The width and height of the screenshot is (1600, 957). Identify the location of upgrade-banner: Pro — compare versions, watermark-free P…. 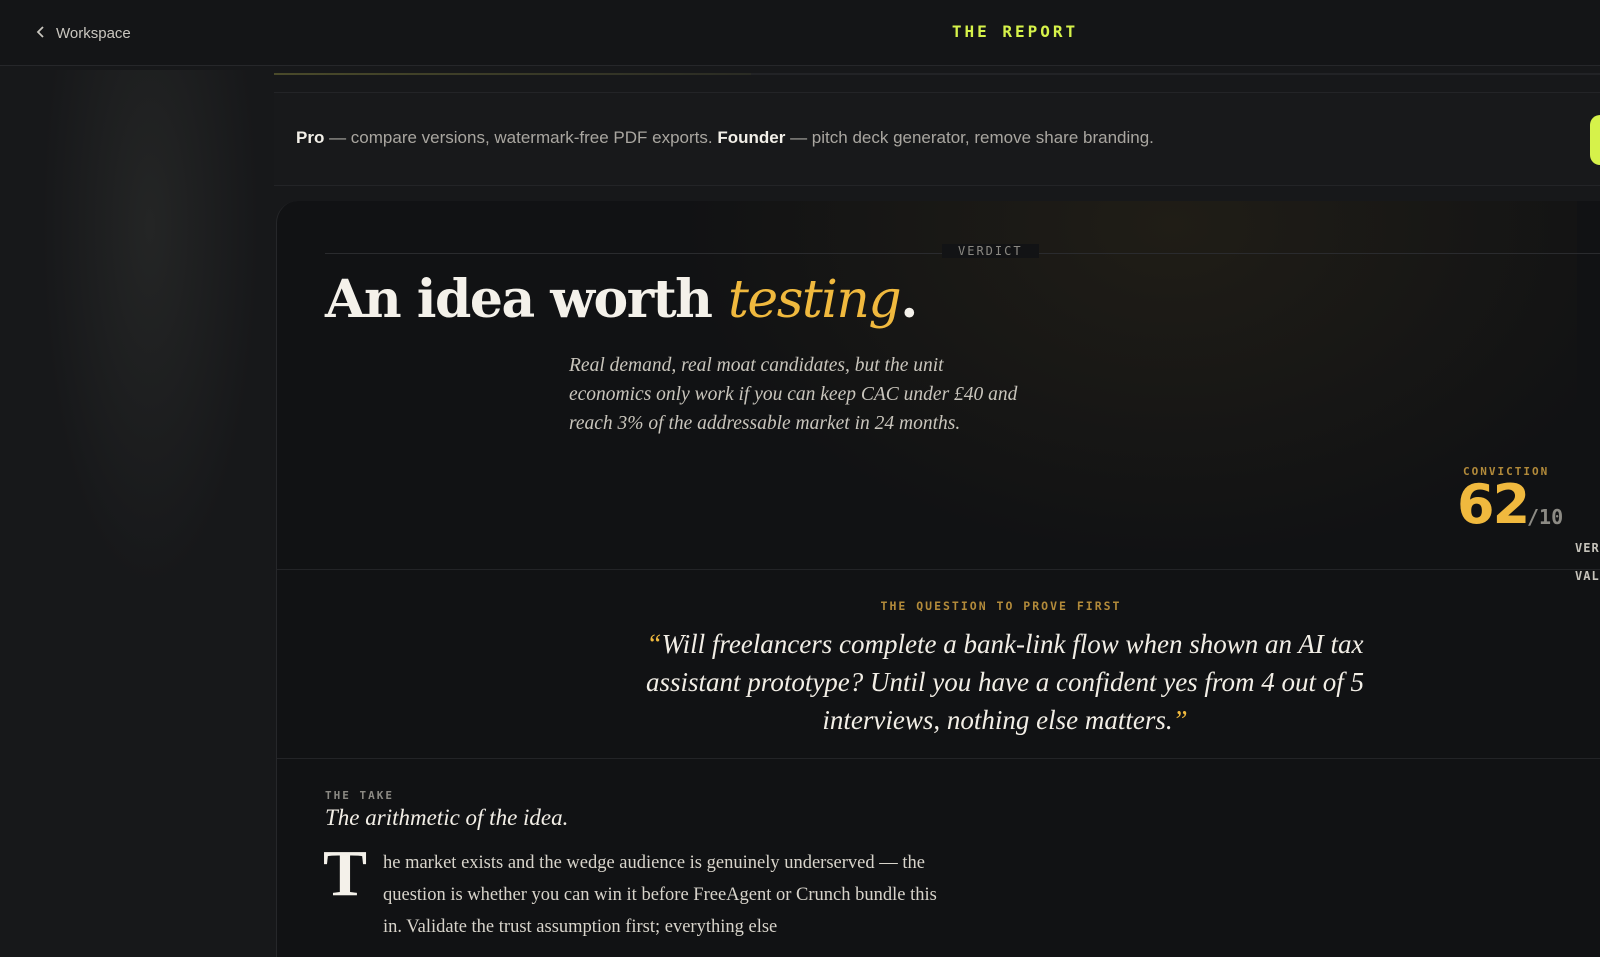
(937, 139).